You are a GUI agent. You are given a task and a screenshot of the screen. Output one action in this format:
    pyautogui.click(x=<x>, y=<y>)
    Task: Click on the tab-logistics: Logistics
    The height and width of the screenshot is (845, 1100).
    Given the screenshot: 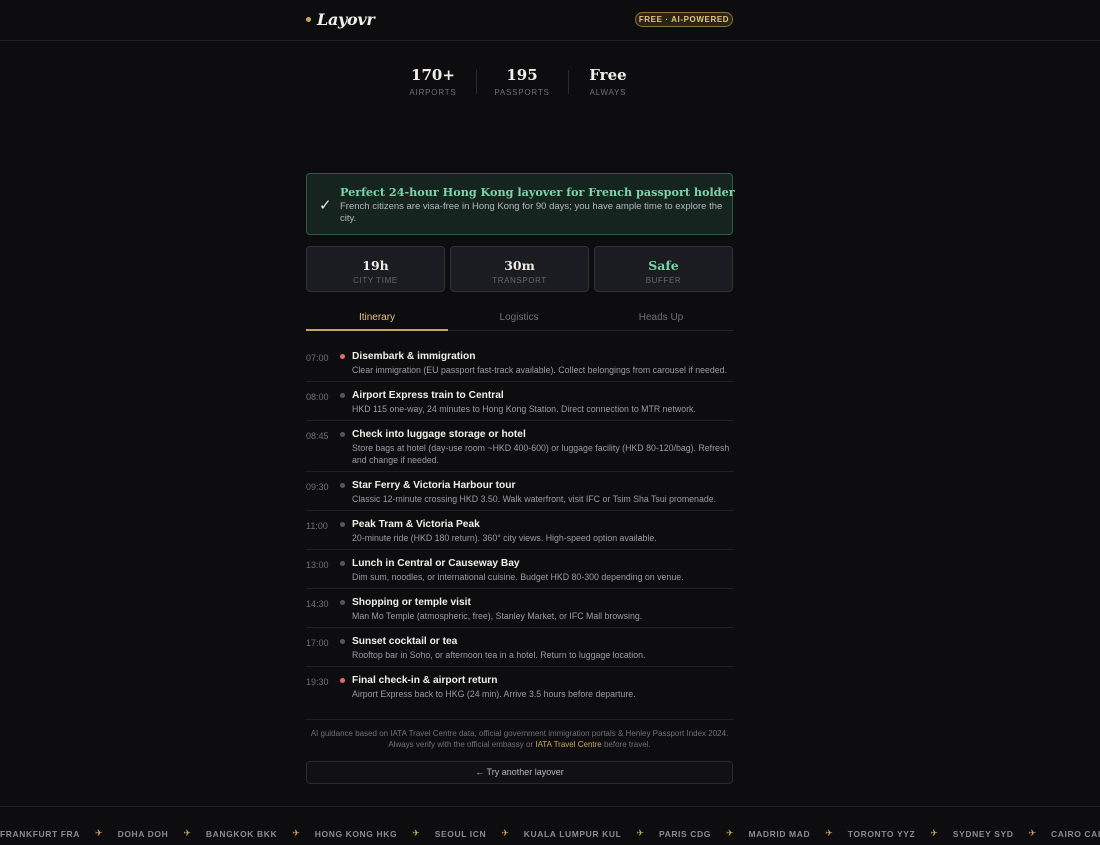 What is the action you would take?
    pyautogui.click(x=519, y=319)
    